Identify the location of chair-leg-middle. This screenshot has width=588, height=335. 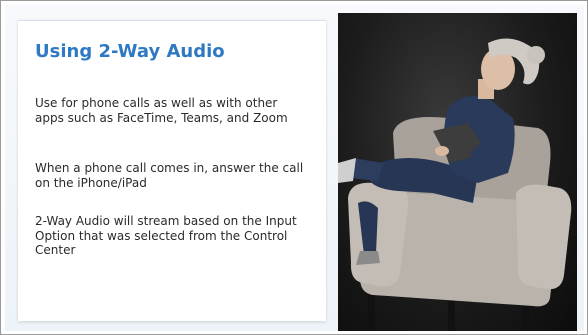
(451, 314).